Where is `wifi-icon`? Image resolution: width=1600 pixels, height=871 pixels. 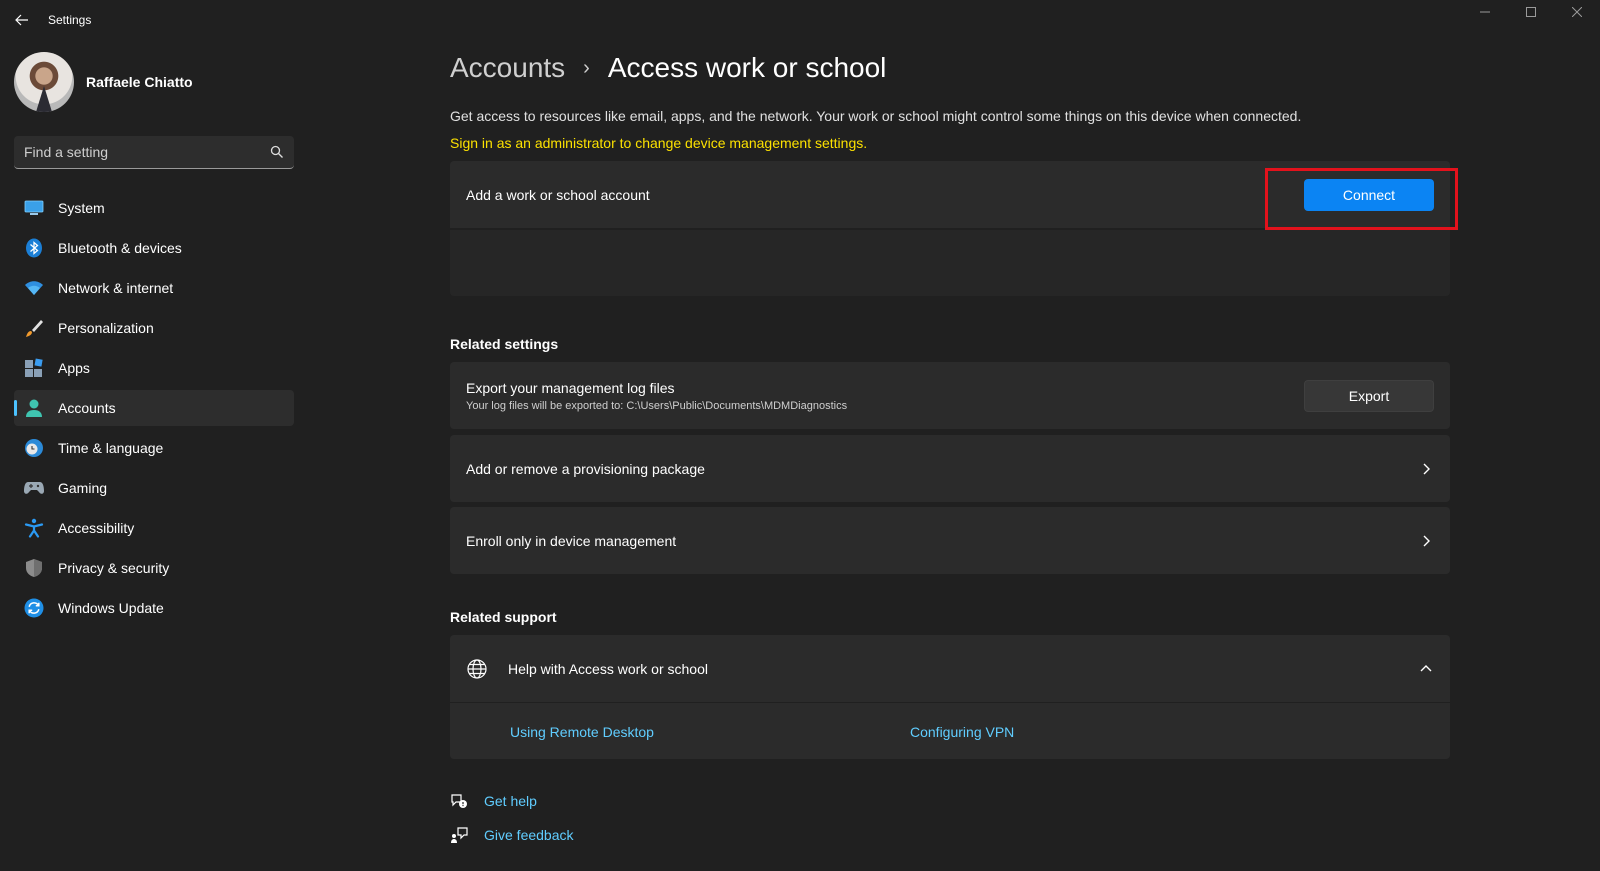
wifi-icon is located at coordinates (34, 288).